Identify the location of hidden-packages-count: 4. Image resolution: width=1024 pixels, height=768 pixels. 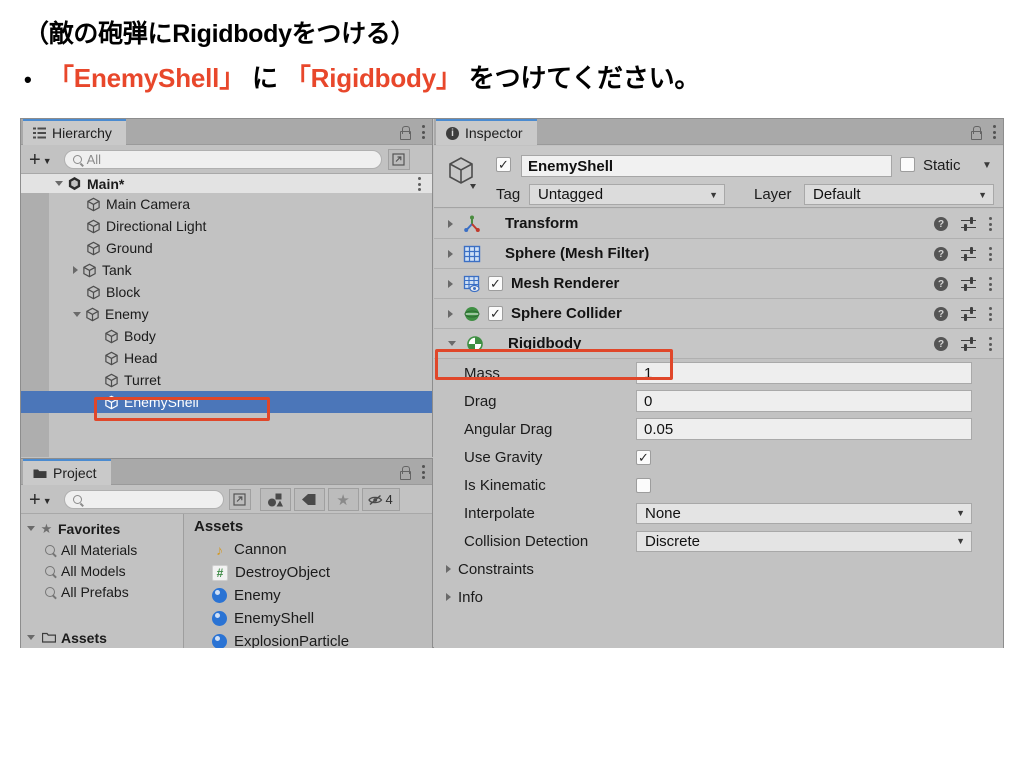
(389, 499).